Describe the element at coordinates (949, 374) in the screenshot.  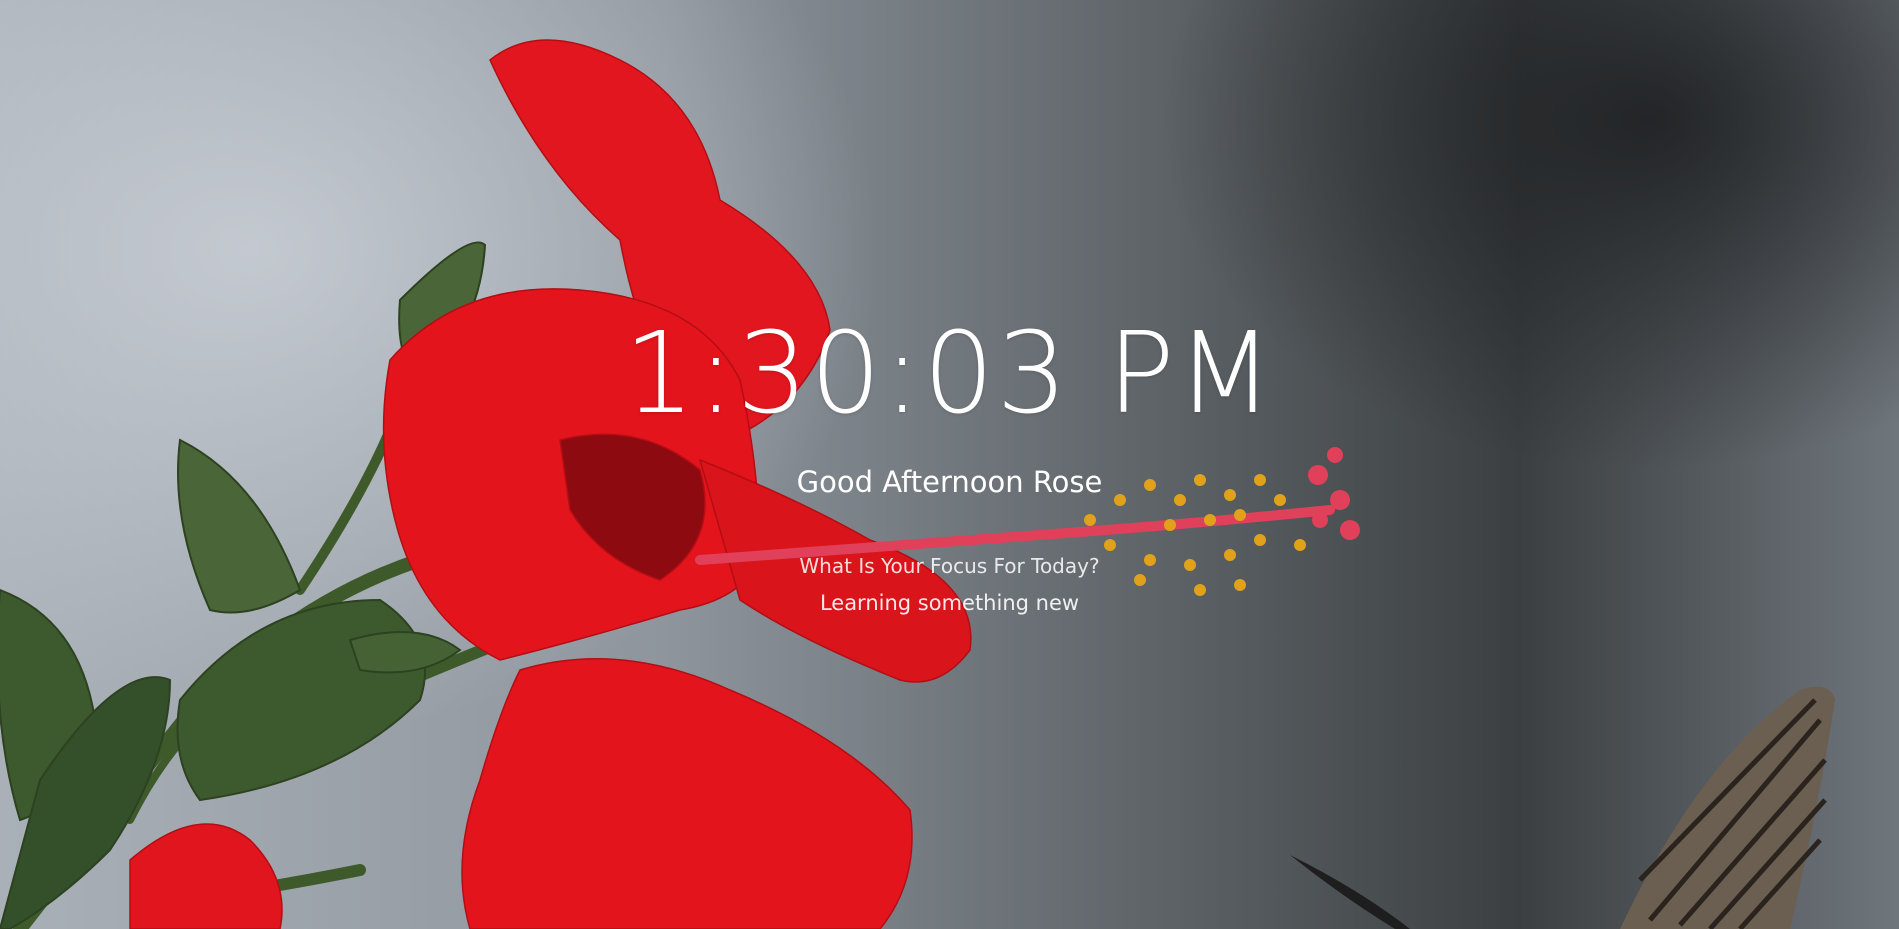
I see `clock-time: 1:30:03 PM` at that location.